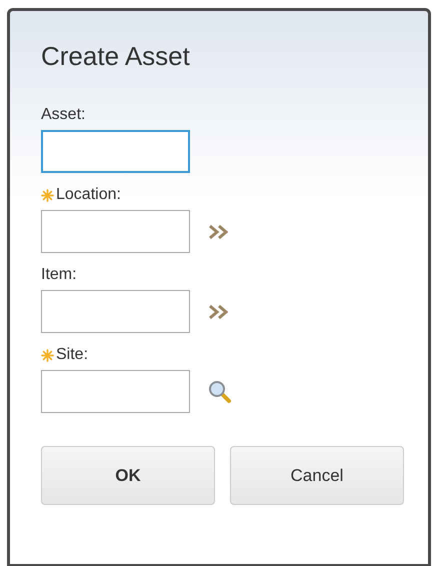 The image size is (432, 566). What do you see at coordinates (63, 115) in the screenshot?
I see `field-label: Asset:` at bounding box center [63, 115].